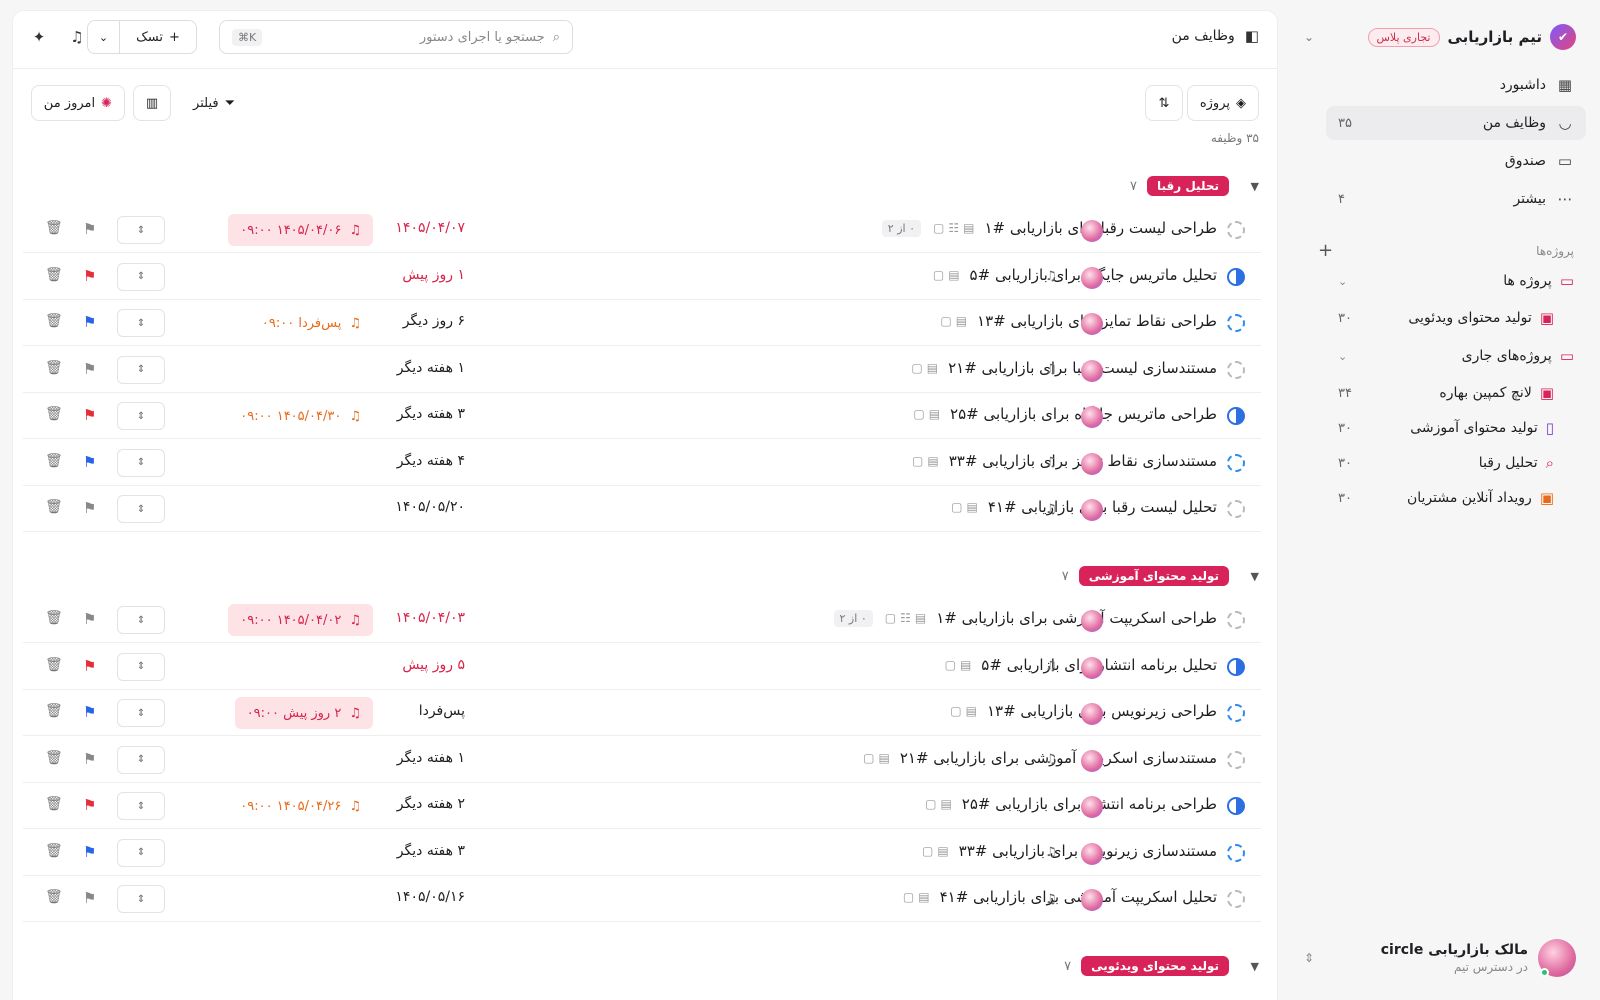  Describe the element at coordinates (396, 37) in the screenshot. I see `search-input: ⌕ جستجو یا اجرای دستور ⌘K` at that location.